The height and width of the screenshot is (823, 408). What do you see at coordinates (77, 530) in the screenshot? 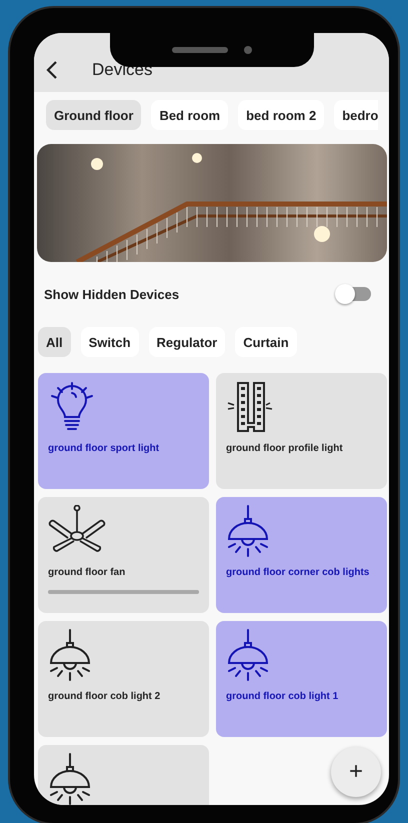
I see `ceiling-fan-icon` at bounding box center [77, 530].